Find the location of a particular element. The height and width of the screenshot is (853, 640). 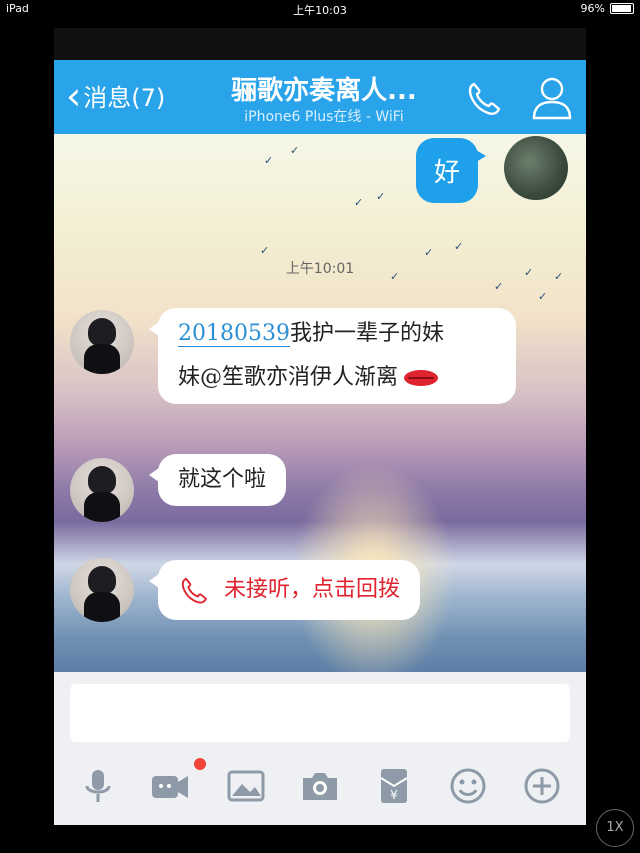

chat-header: ‹ 消息(7) 骊歌亦奏离人... iPhone6 Plus在线 - WiFi is located at coordinates (320, 97).